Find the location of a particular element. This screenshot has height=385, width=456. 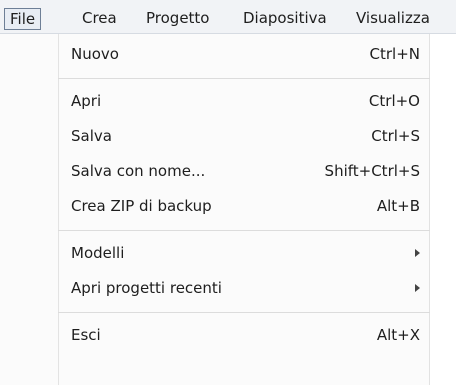

menu-item-label: Modelli is located at coordinates (98, 253).